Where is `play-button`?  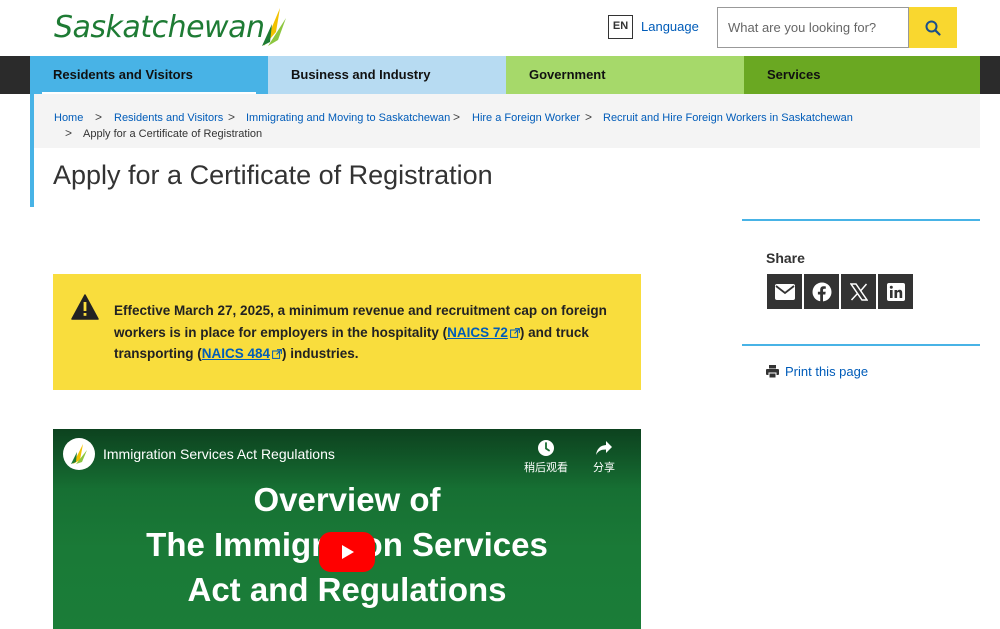 play-button is located at coordinates (347, 552).